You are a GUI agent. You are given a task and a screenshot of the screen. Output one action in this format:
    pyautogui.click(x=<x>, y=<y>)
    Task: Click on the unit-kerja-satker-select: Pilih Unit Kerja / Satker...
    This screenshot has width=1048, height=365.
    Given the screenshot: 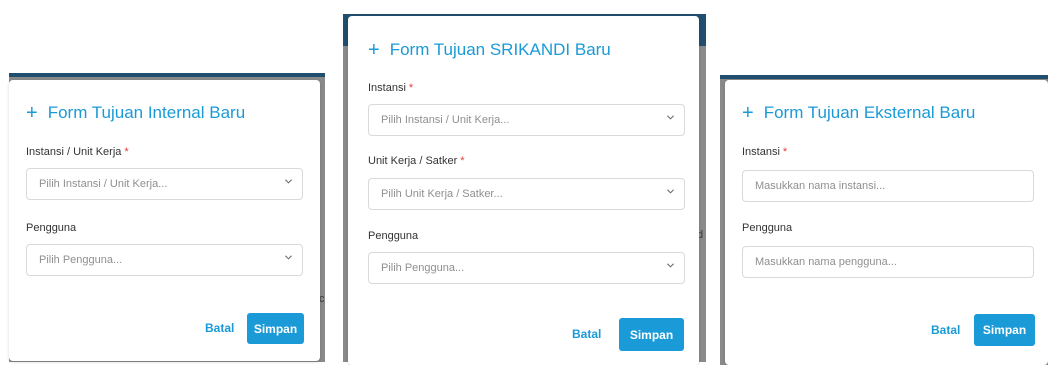 What is the action you would take?
    pyautogui.click(x=526, y=194)
    